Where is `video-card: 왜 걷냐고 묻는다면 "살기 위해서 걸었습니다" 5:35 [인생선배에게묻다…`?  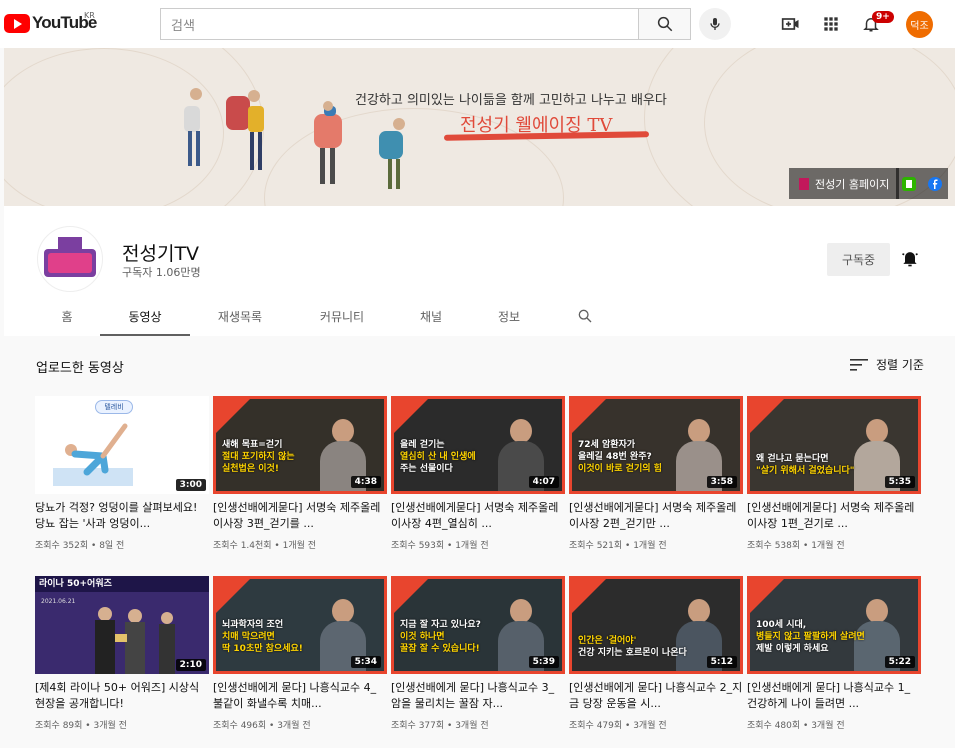
video-card: 왜 걷냐고 묻는다면 "살기 위해서 걸었습니다" 5:35 [인생선배에게묻다… is located at coordinates (834, 473).